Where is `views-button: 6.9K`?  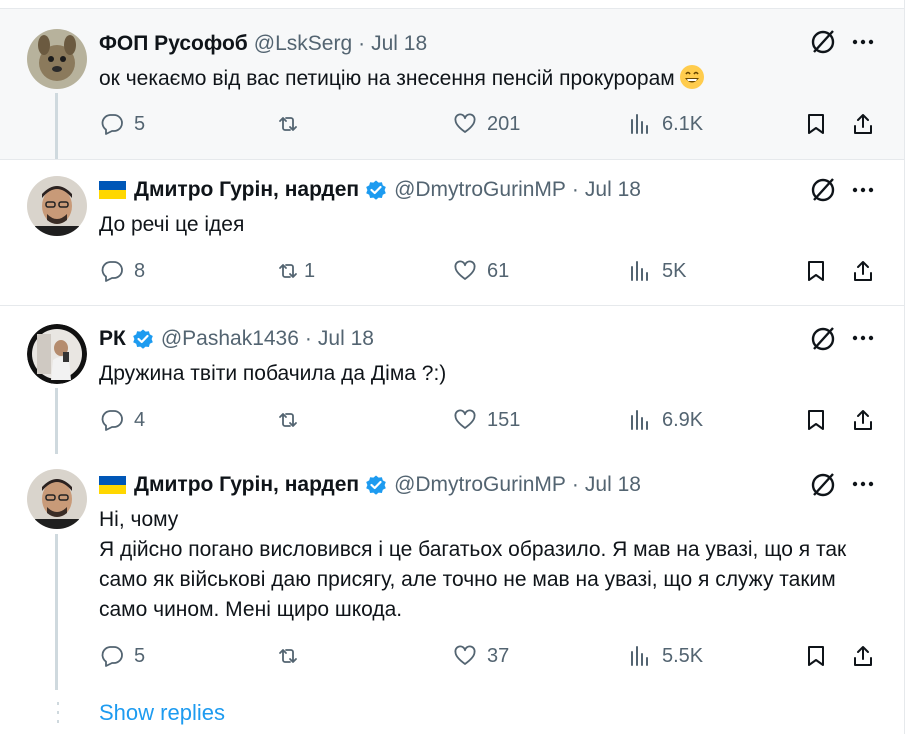 views-button: 6.9K is located at coordinates (665, 420).